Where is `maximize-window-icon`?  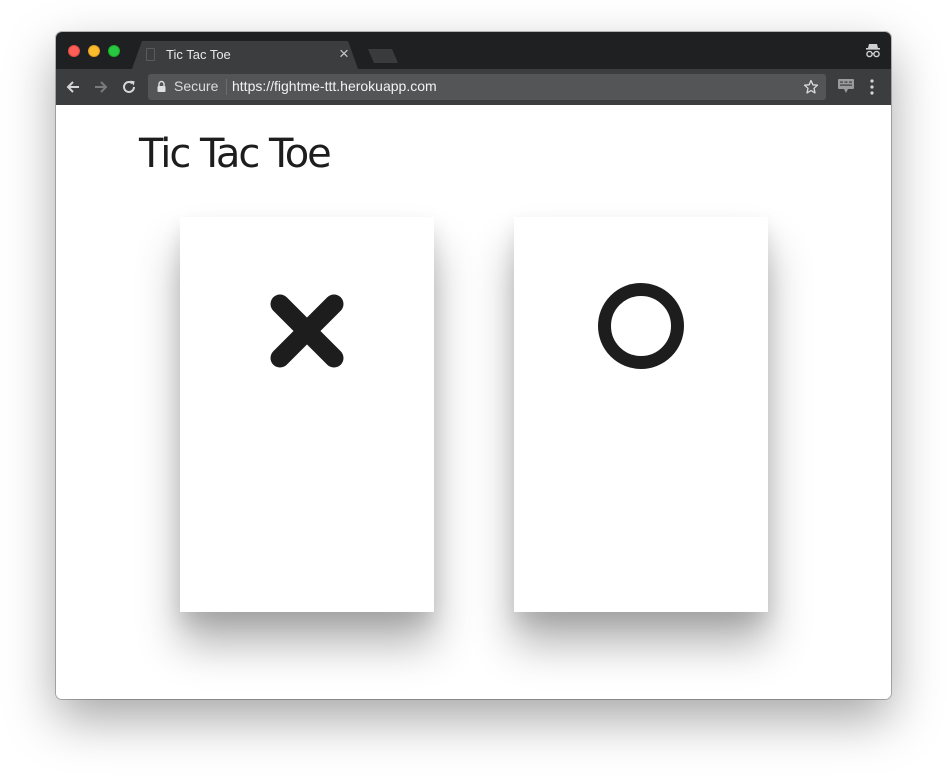 maximize-window-icon is located at coordinates (114, 51).